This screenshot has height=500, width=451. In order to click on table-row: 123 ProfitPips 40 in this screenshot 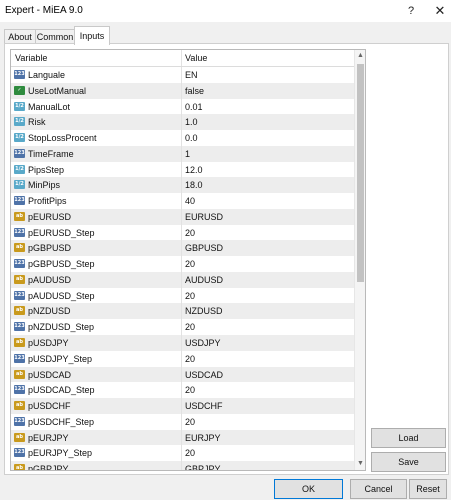, I will do `click(182, 201)`.